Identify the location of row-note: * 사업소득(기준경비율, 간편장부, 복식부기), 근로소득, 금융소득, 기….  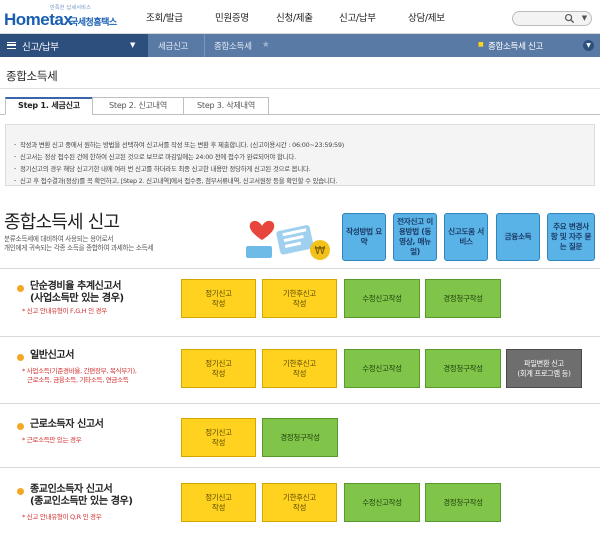
(79, 376).